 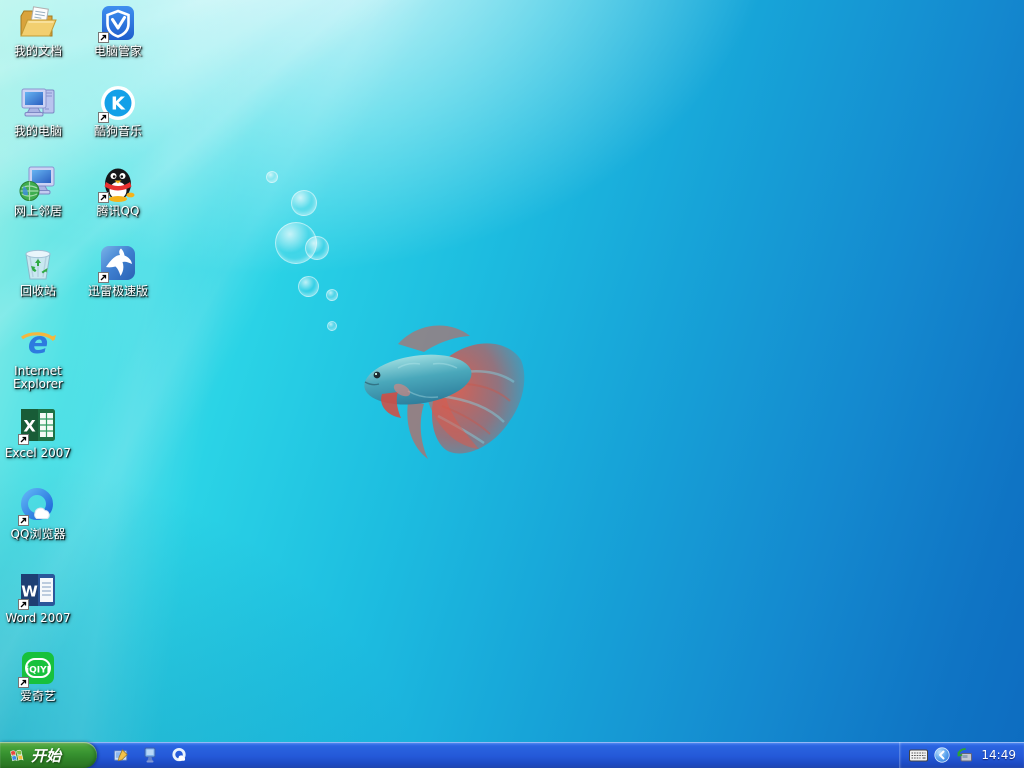 What do you see at coordinates (444, 392) in the screenshot?
I see `betta-fish-image` at bounding box center [444, 392].